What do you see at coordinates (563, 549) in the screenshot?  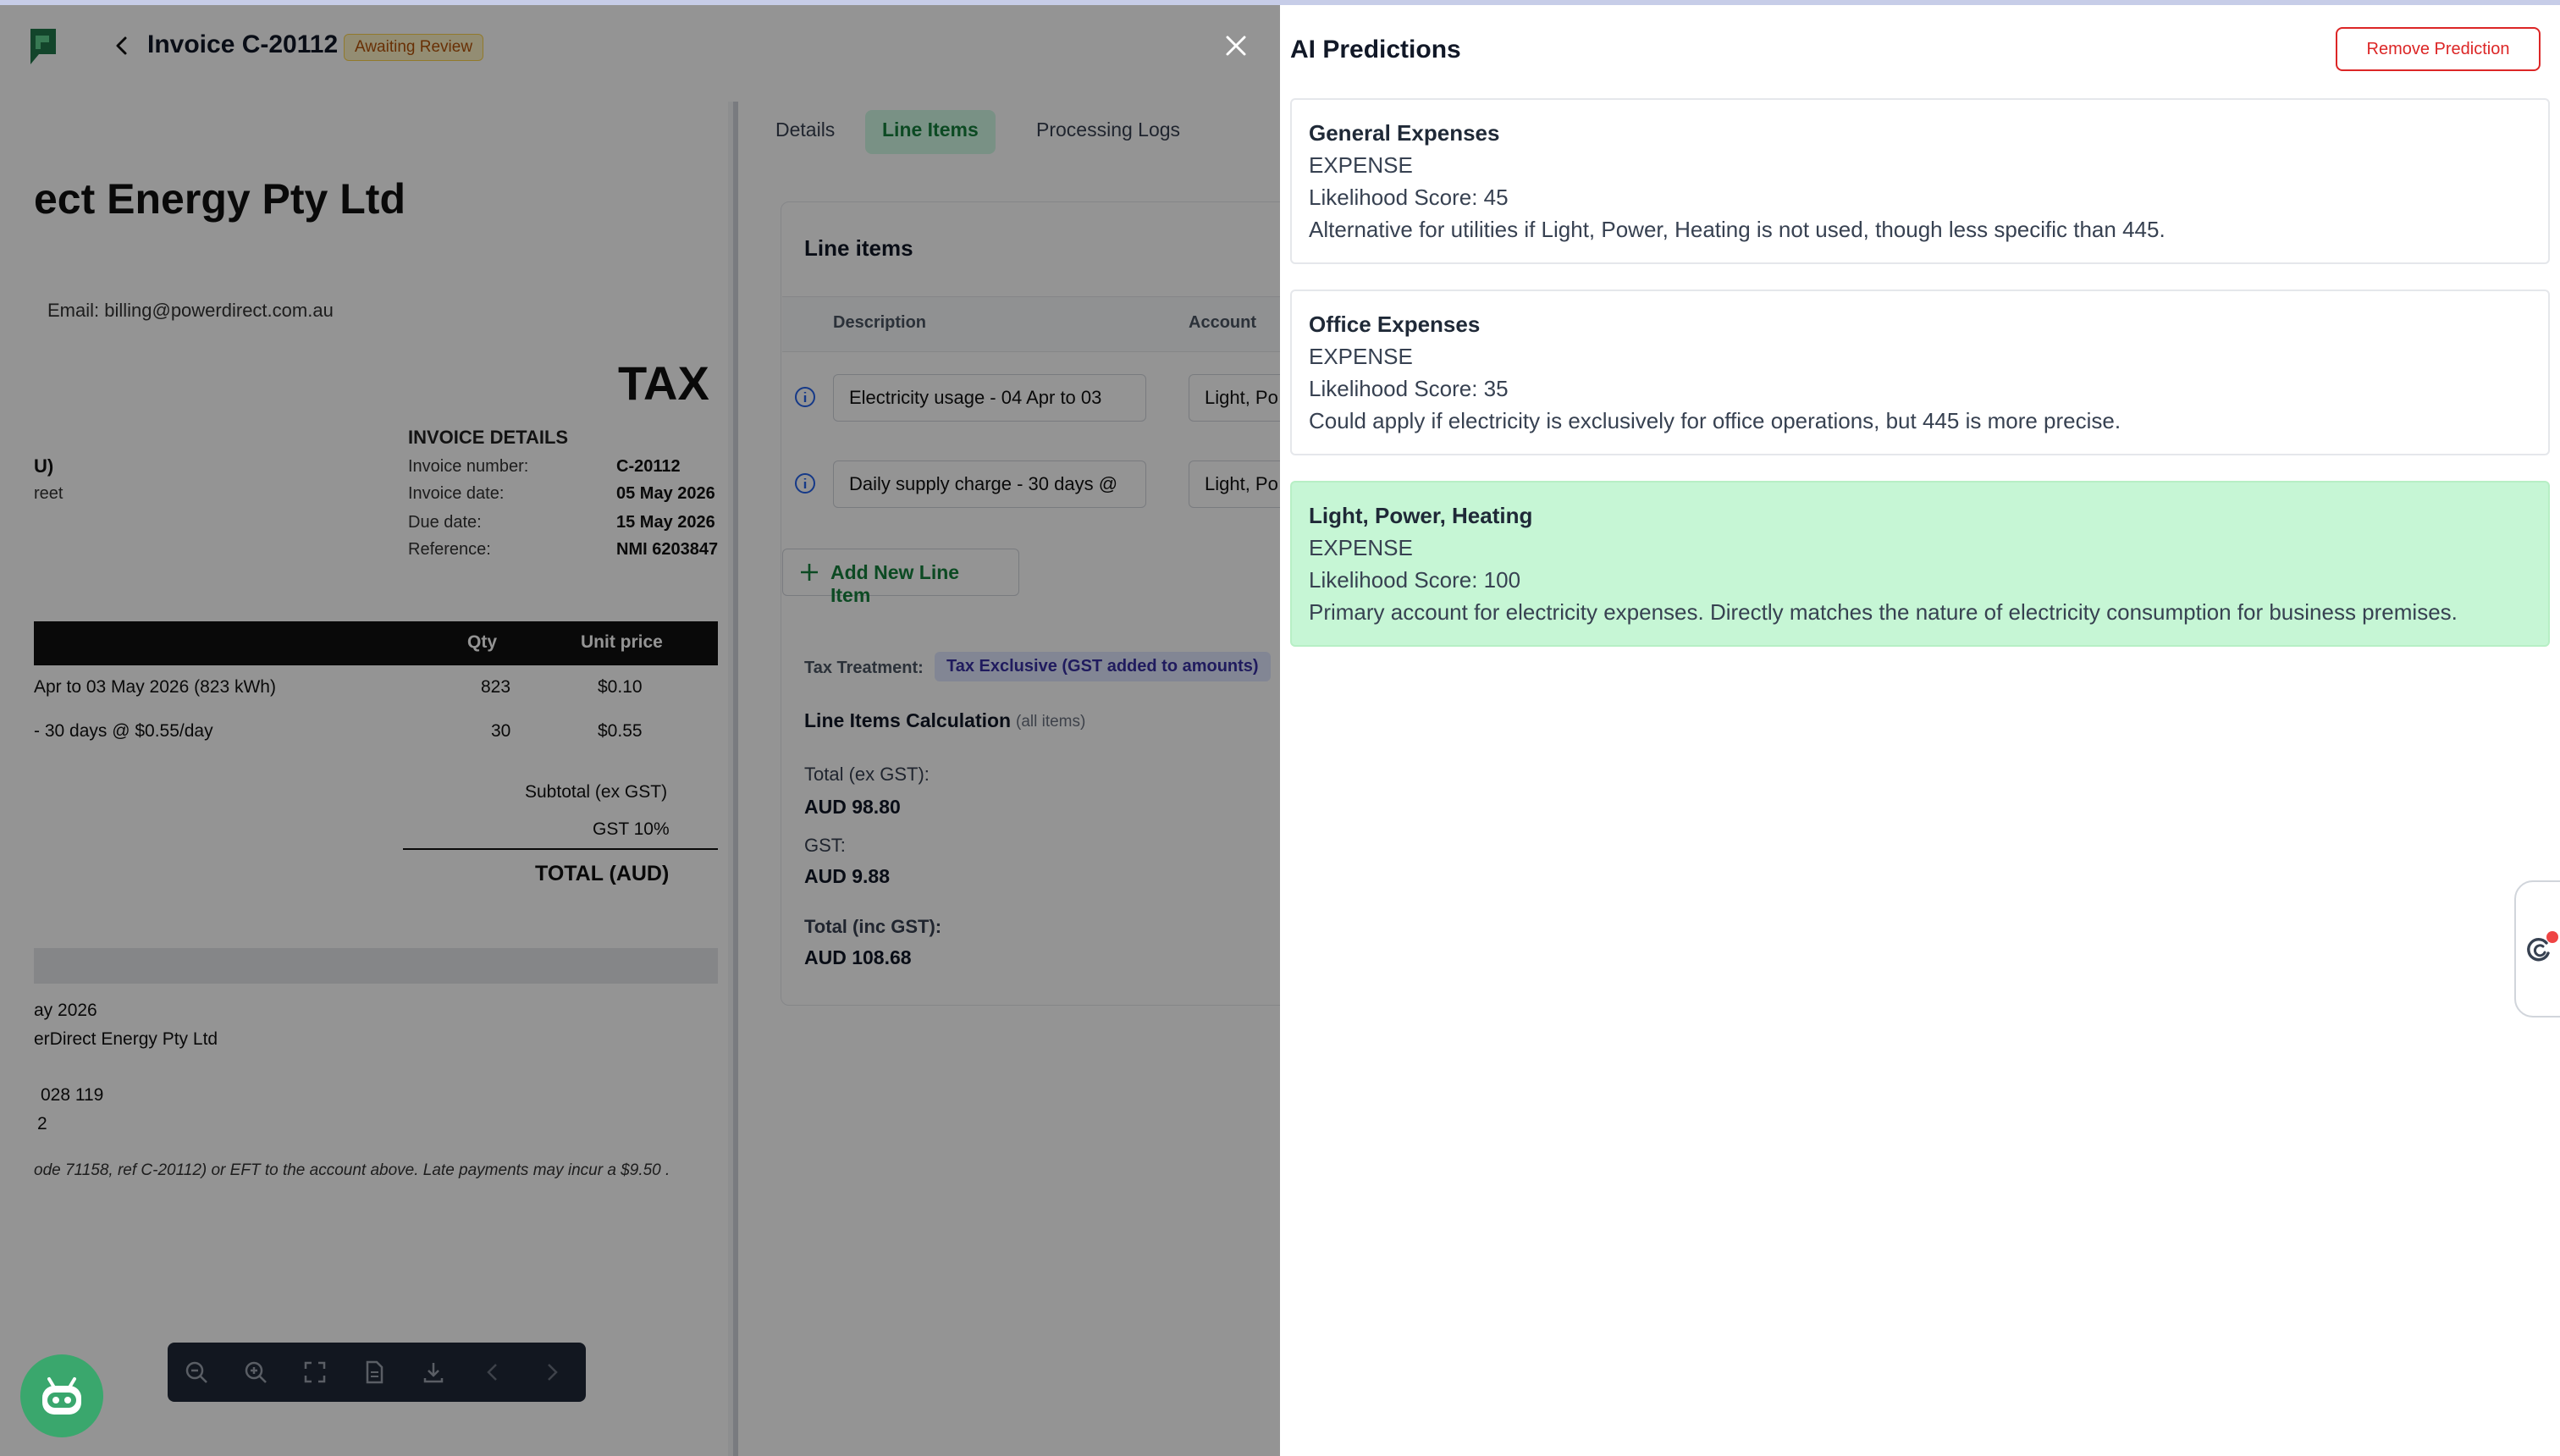 I see `pdf-reference: Reference: NMI 6203847` at bounding box center [563, 549].